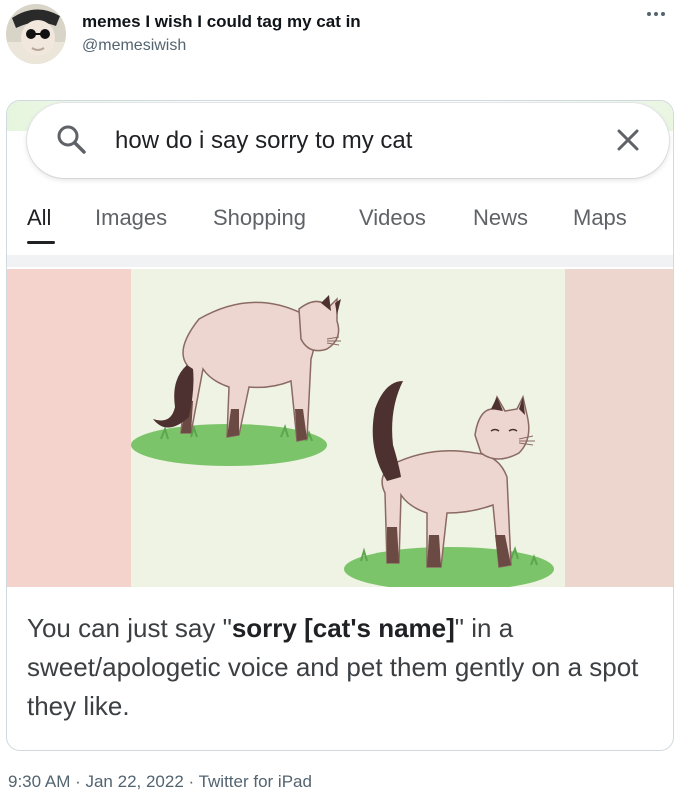  Describe the element at coordinates (628, 140) in the screenshot. I see `close-icon` at that location.